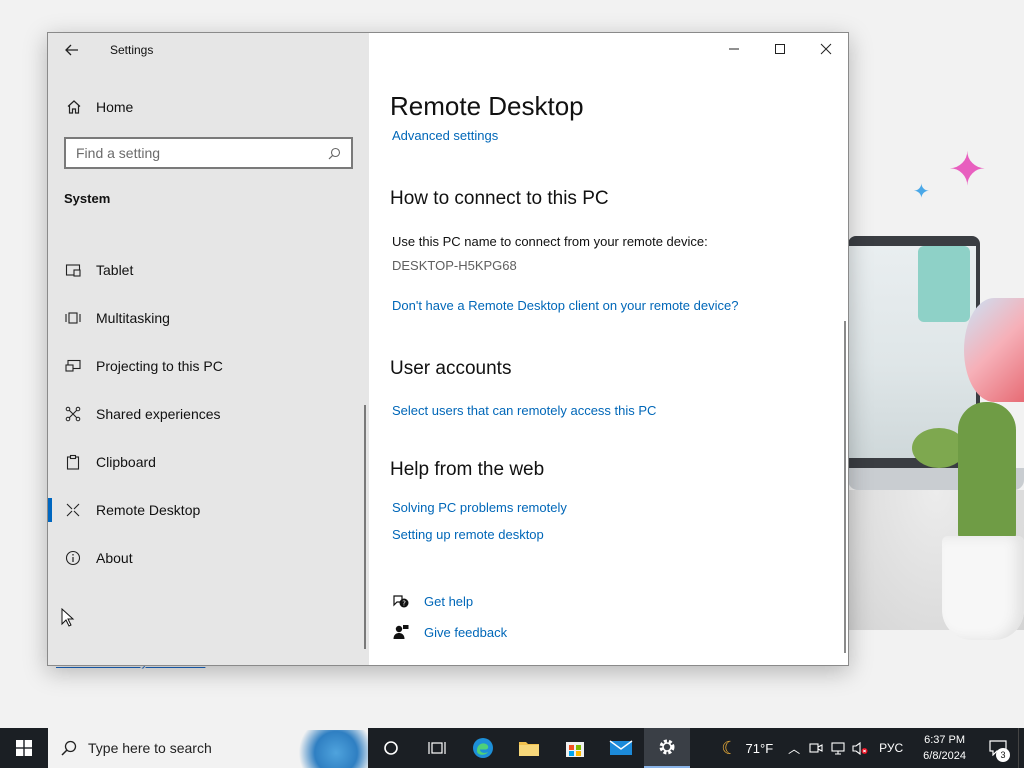  I want to click on sidebar-item-label: Projecting to this PC, so click(159, 366).